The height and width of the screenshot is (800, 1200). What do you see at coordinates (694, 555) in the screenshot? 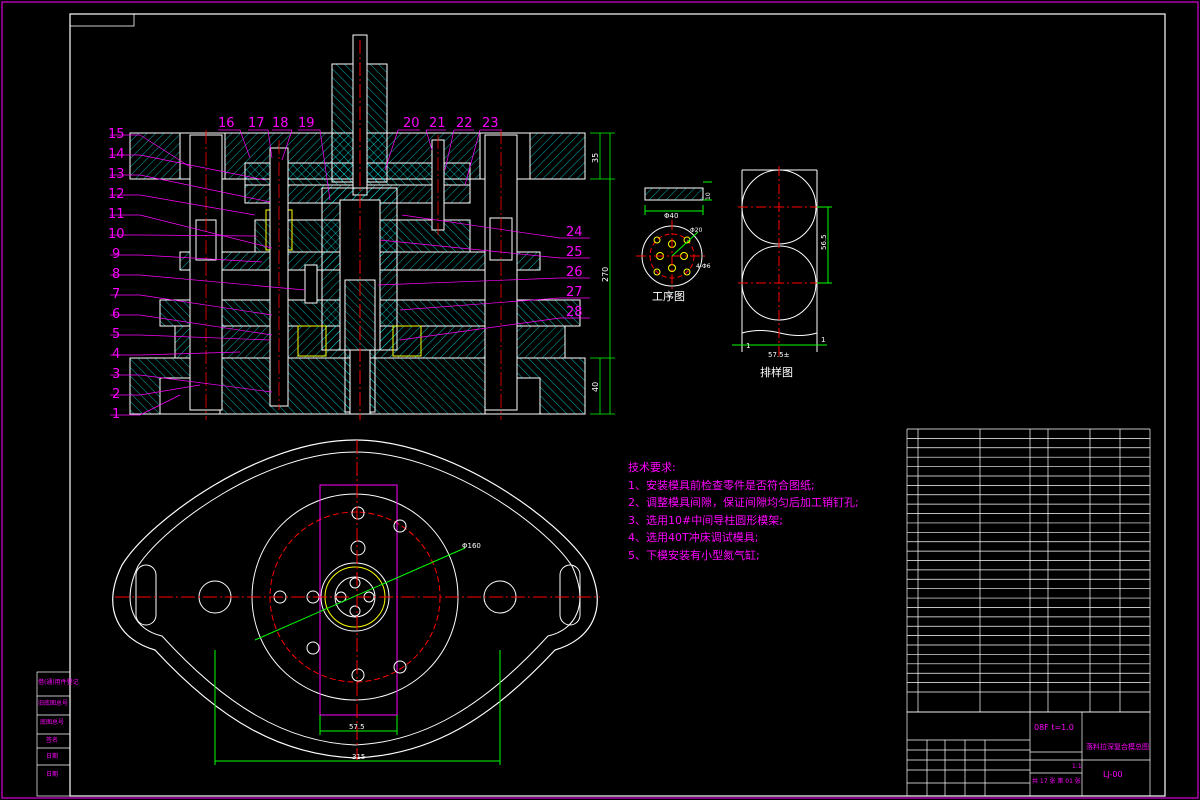
I see `tech-note-5: 5、下模安装有小型氮气缸;` at bounding box center [694, 555].